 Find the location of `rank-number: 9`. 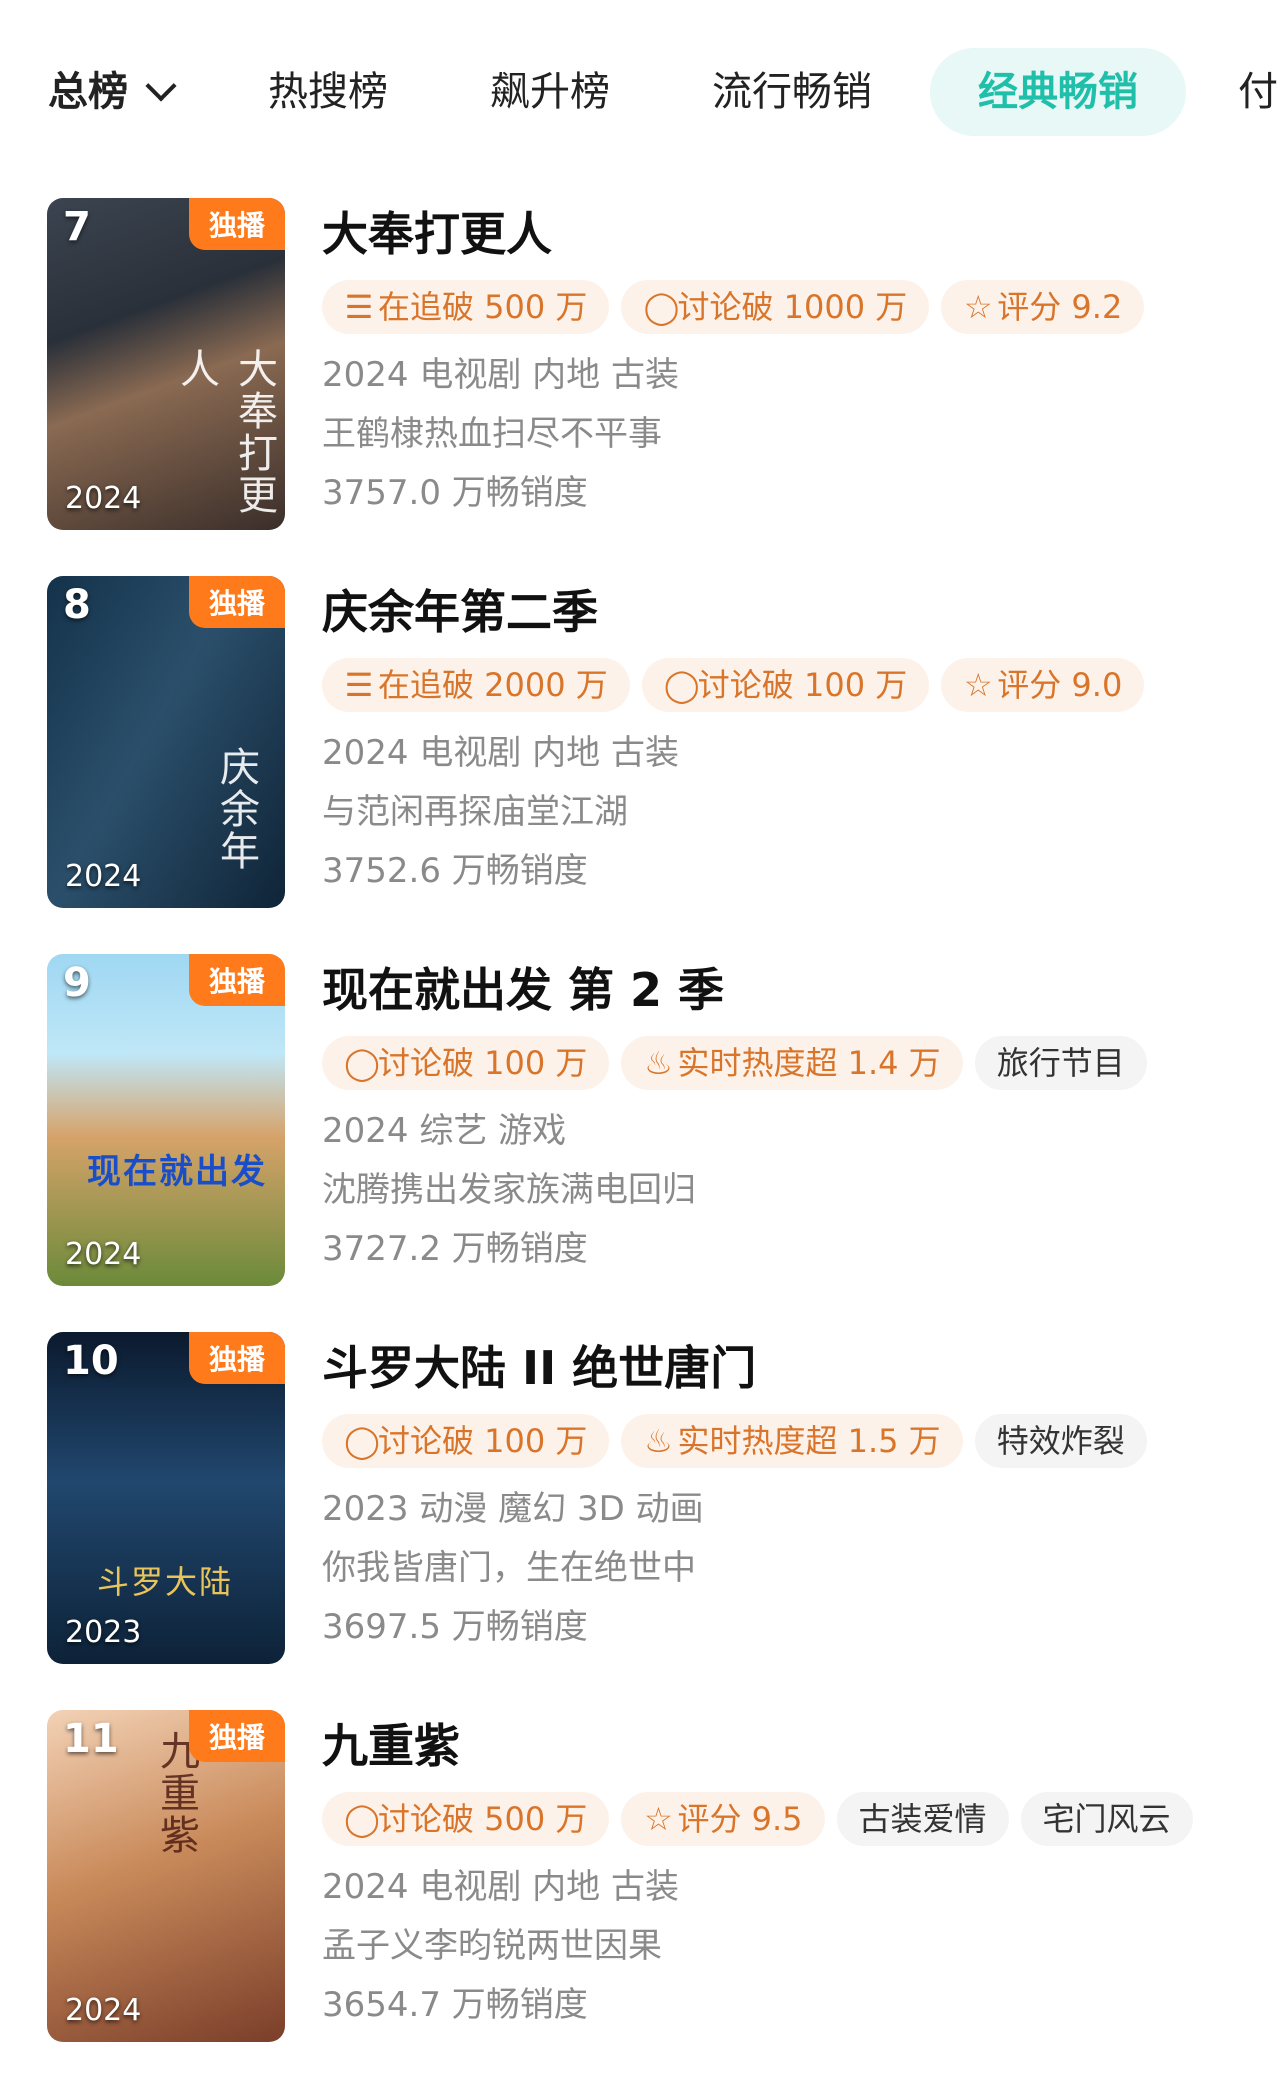

rank-number: 9 is located at coordinates (77, 983).